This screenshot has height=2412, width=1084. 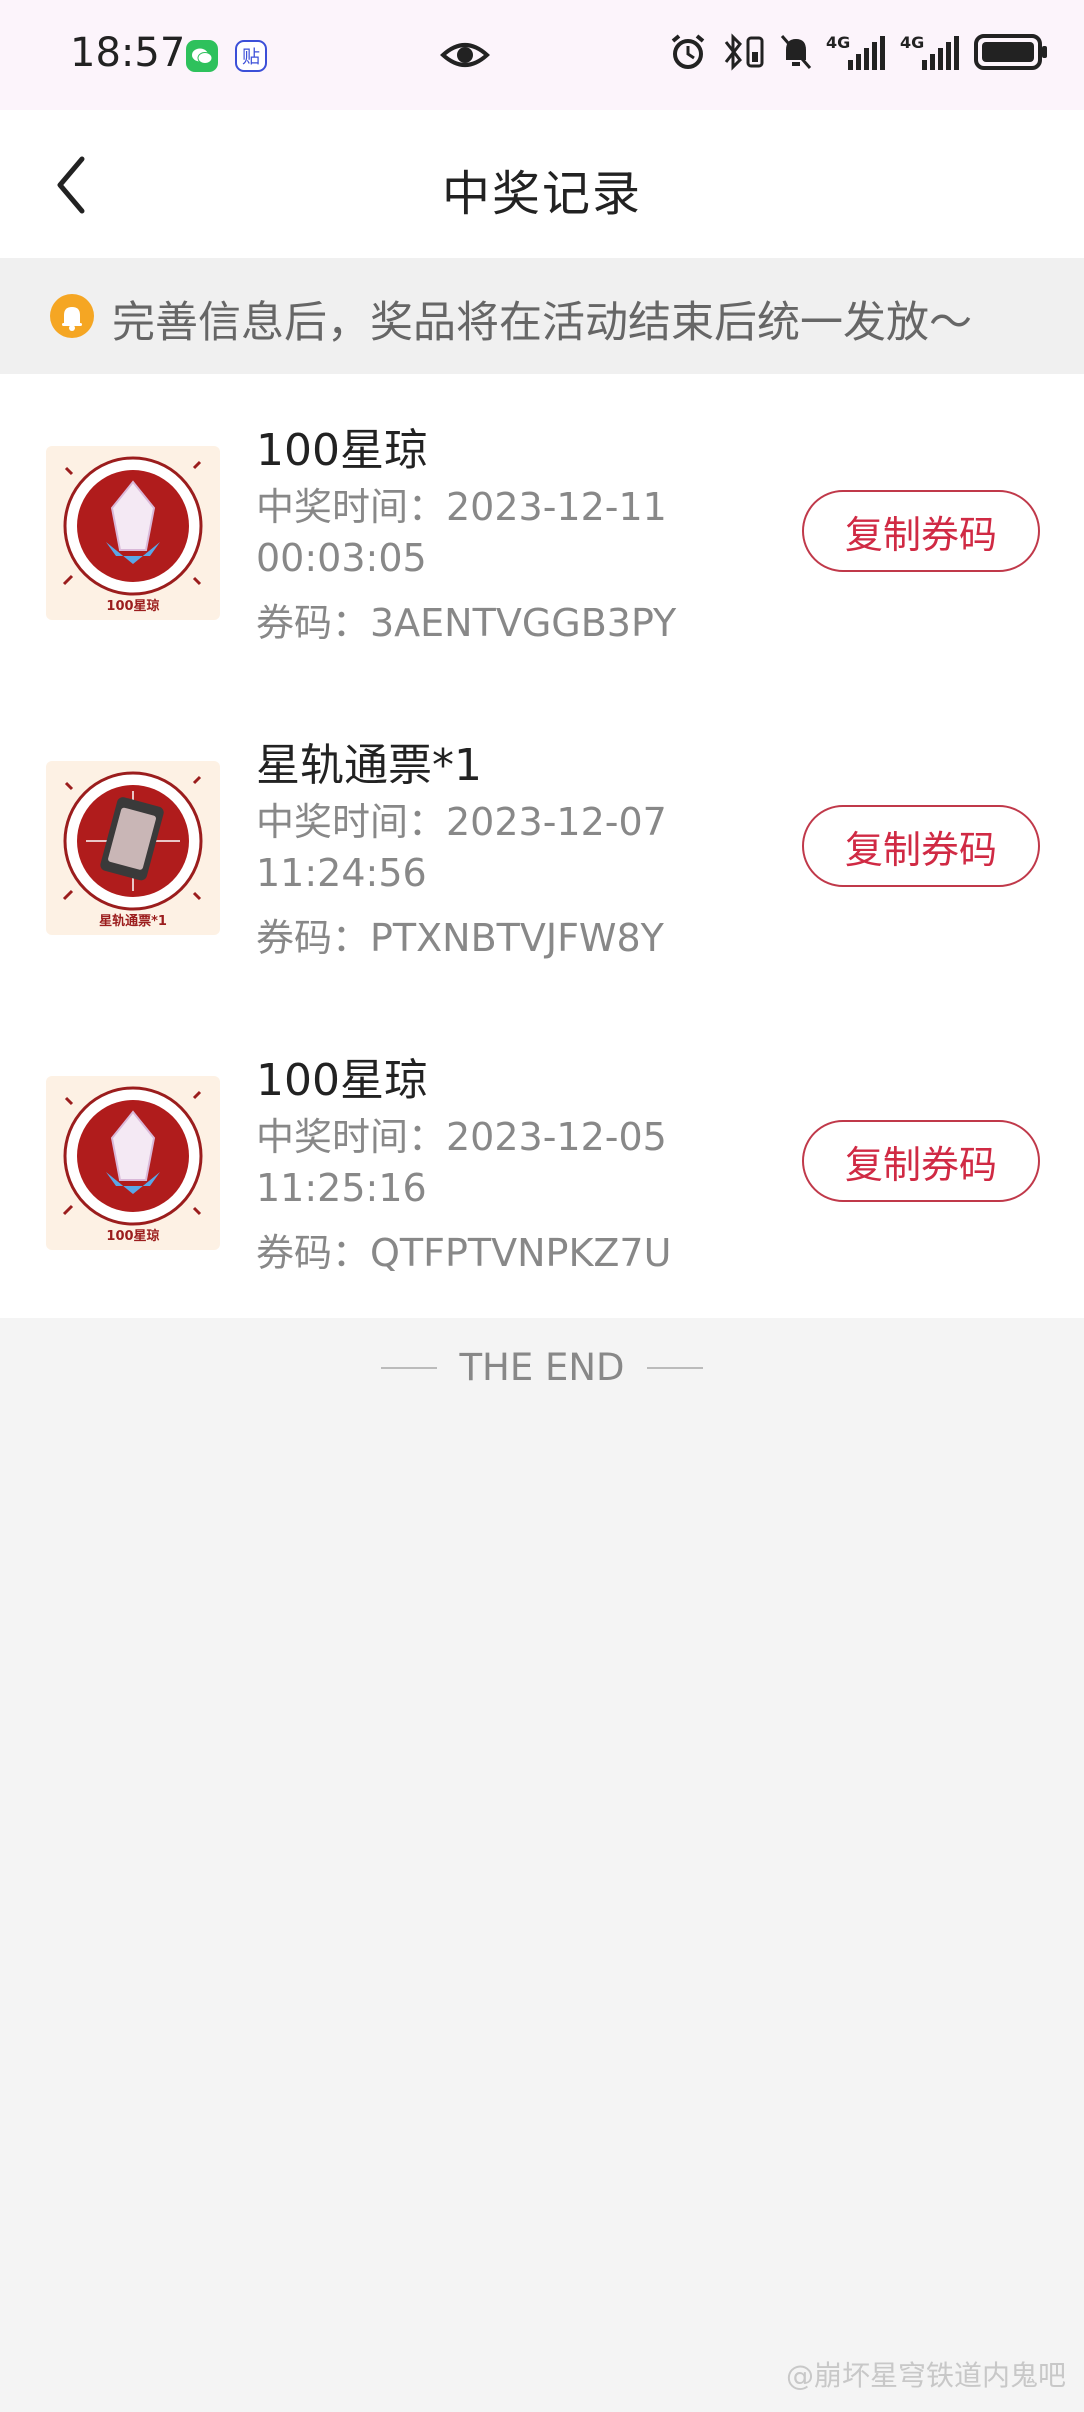 What do you see at coordinates (796, 52) in the screenshot?
I see `mute-icon` at bounding box center [796, 52].